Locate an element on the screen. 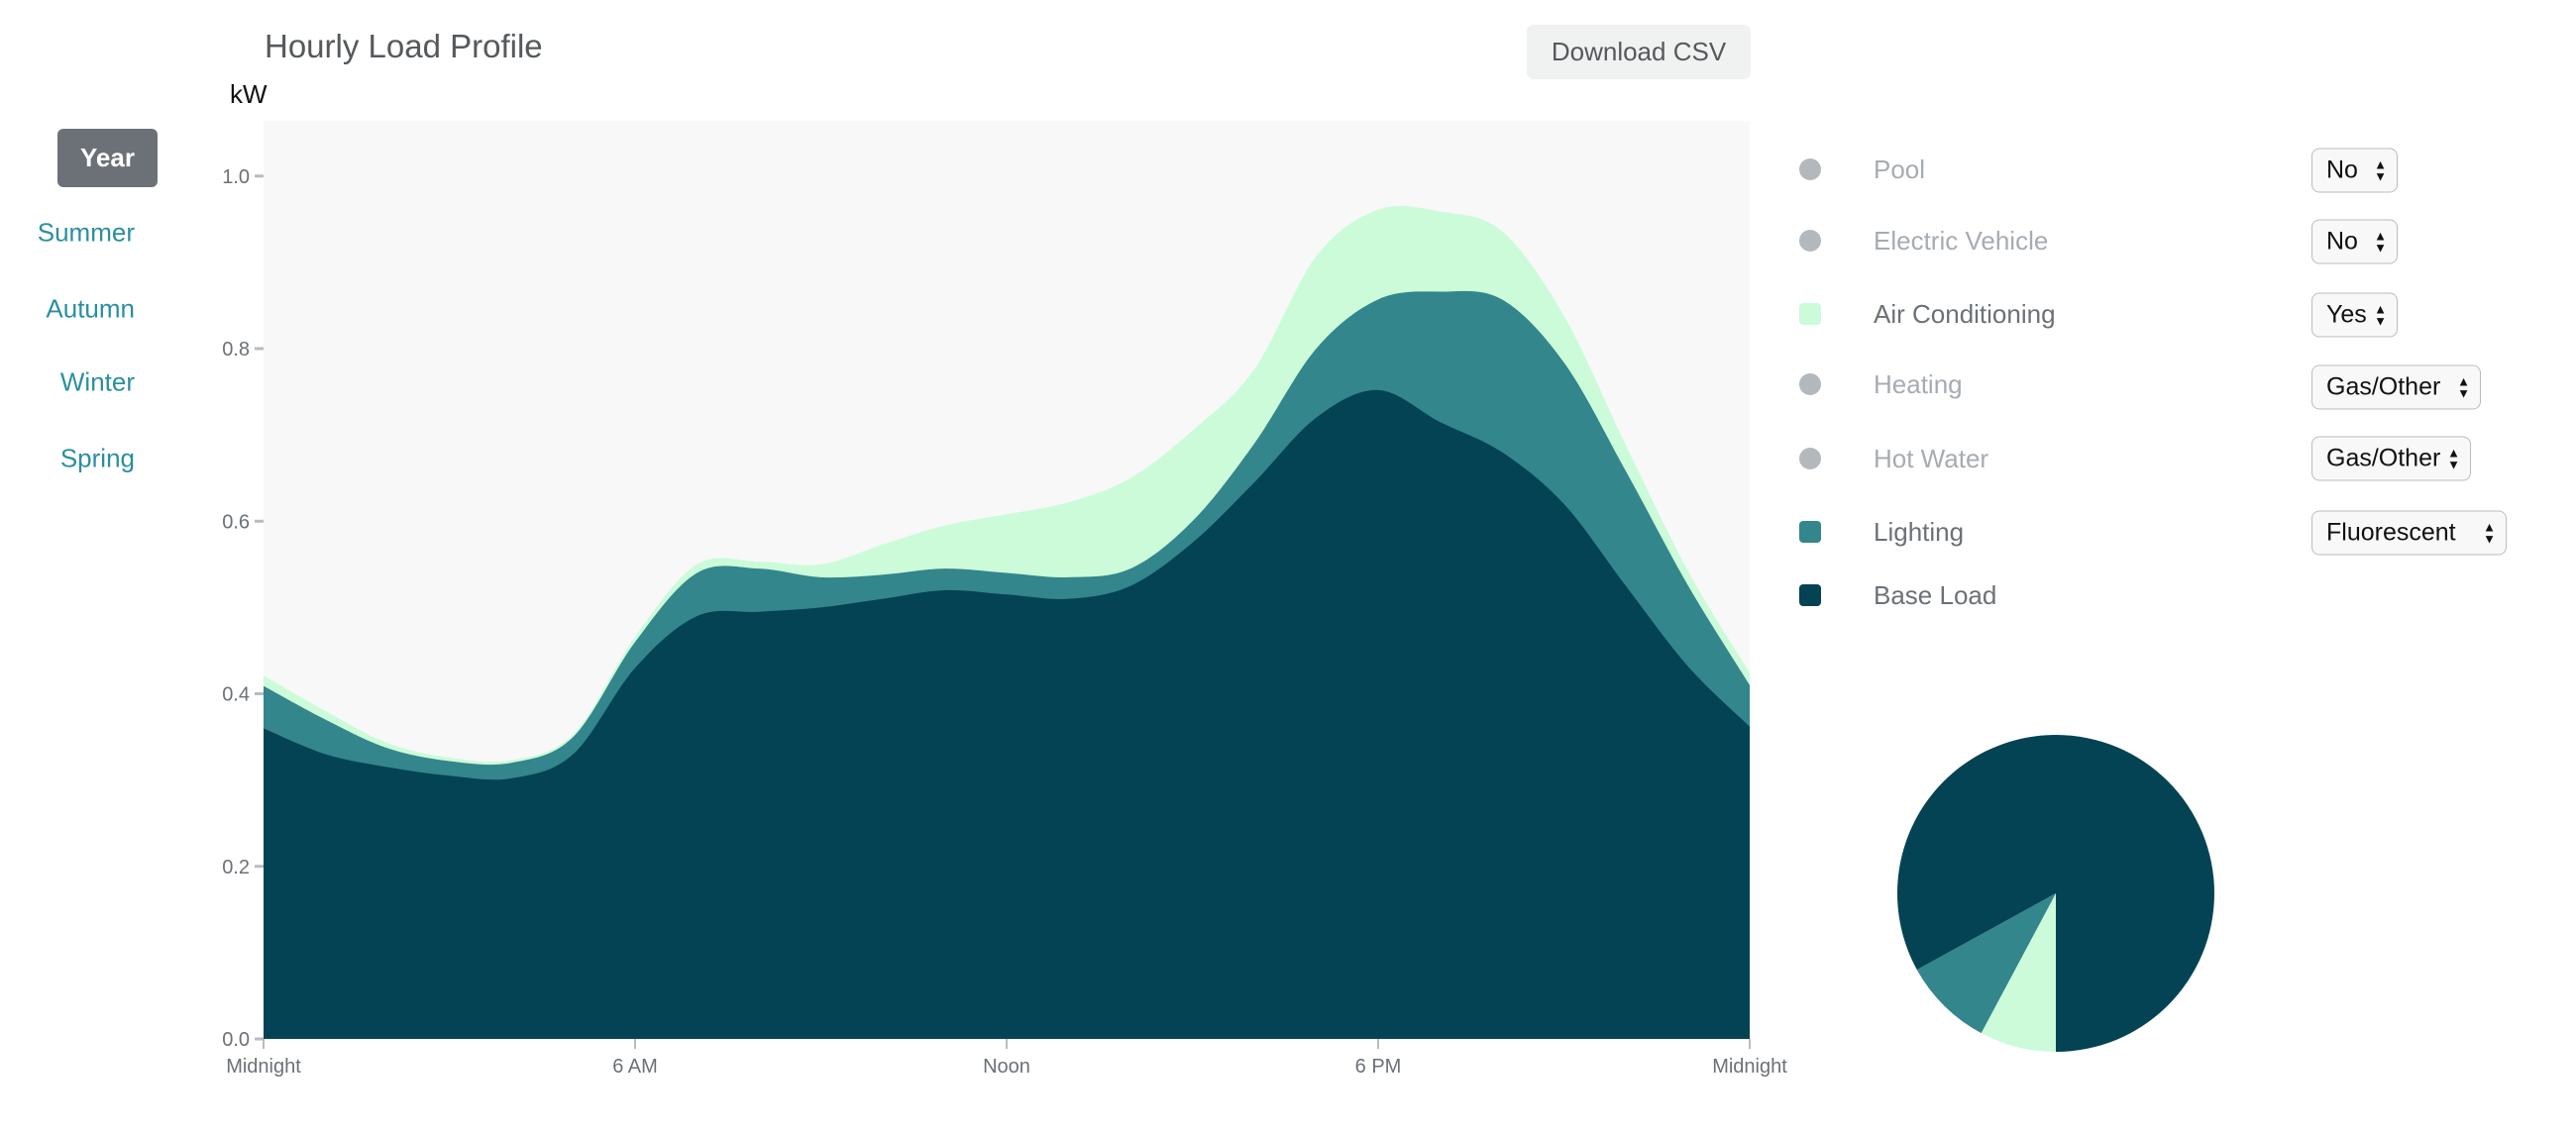 This screenshot has height=1133, width=2576. legend-label: Lighting is located at coordinates (1919, 531).